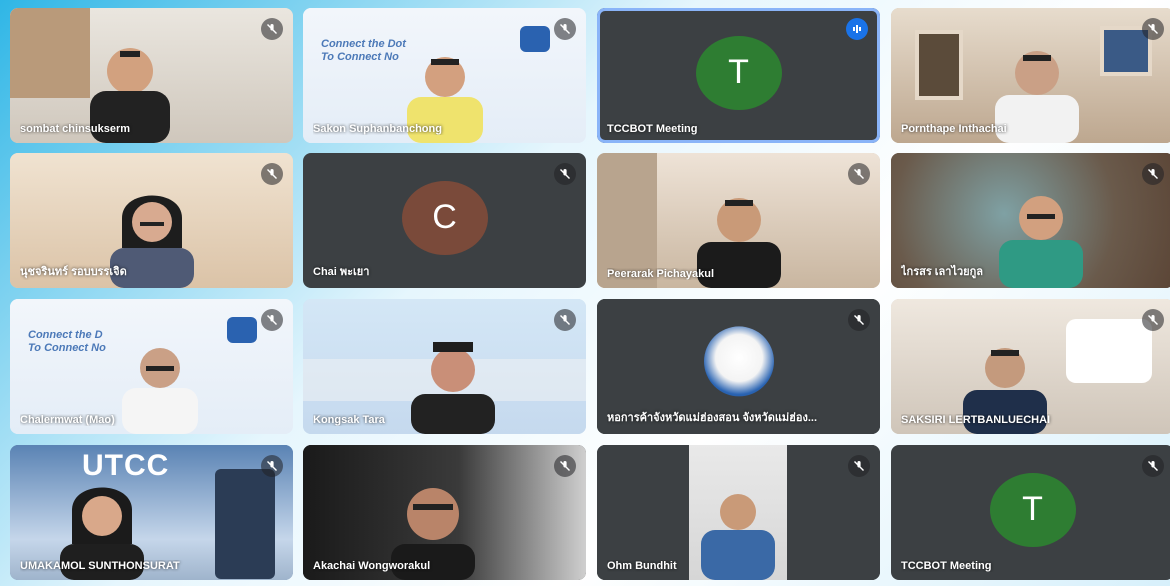 Image resolution: width=1170 pixels, height=586 pixels. I want to click on participant-tile: Kongsak Tara, so click(444, 366).